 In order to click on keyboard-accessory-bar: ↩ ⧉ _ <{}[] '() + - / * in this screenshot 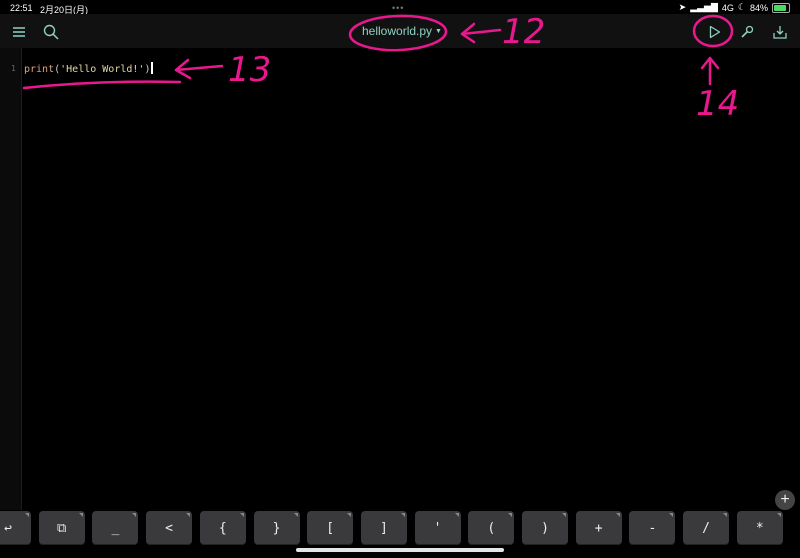, I will do `click(400, 528)`.